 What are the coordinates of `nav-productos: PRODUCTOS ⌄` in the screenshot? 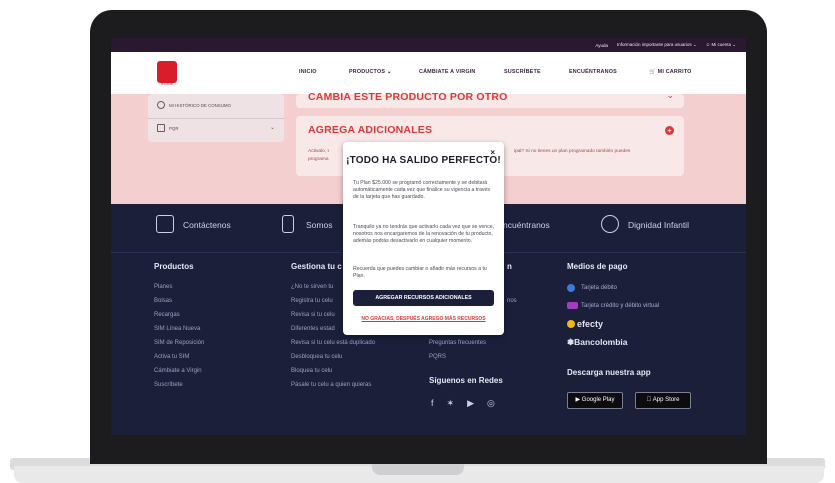 It's located at (370, 72).